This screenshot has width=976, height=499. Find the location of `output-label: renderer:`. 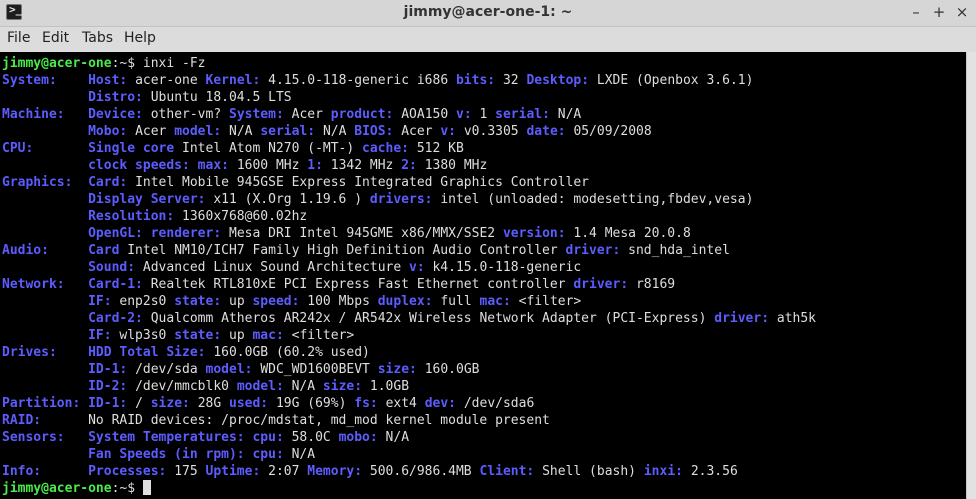

output-label: renderer: is located at coordinates (189, 233).